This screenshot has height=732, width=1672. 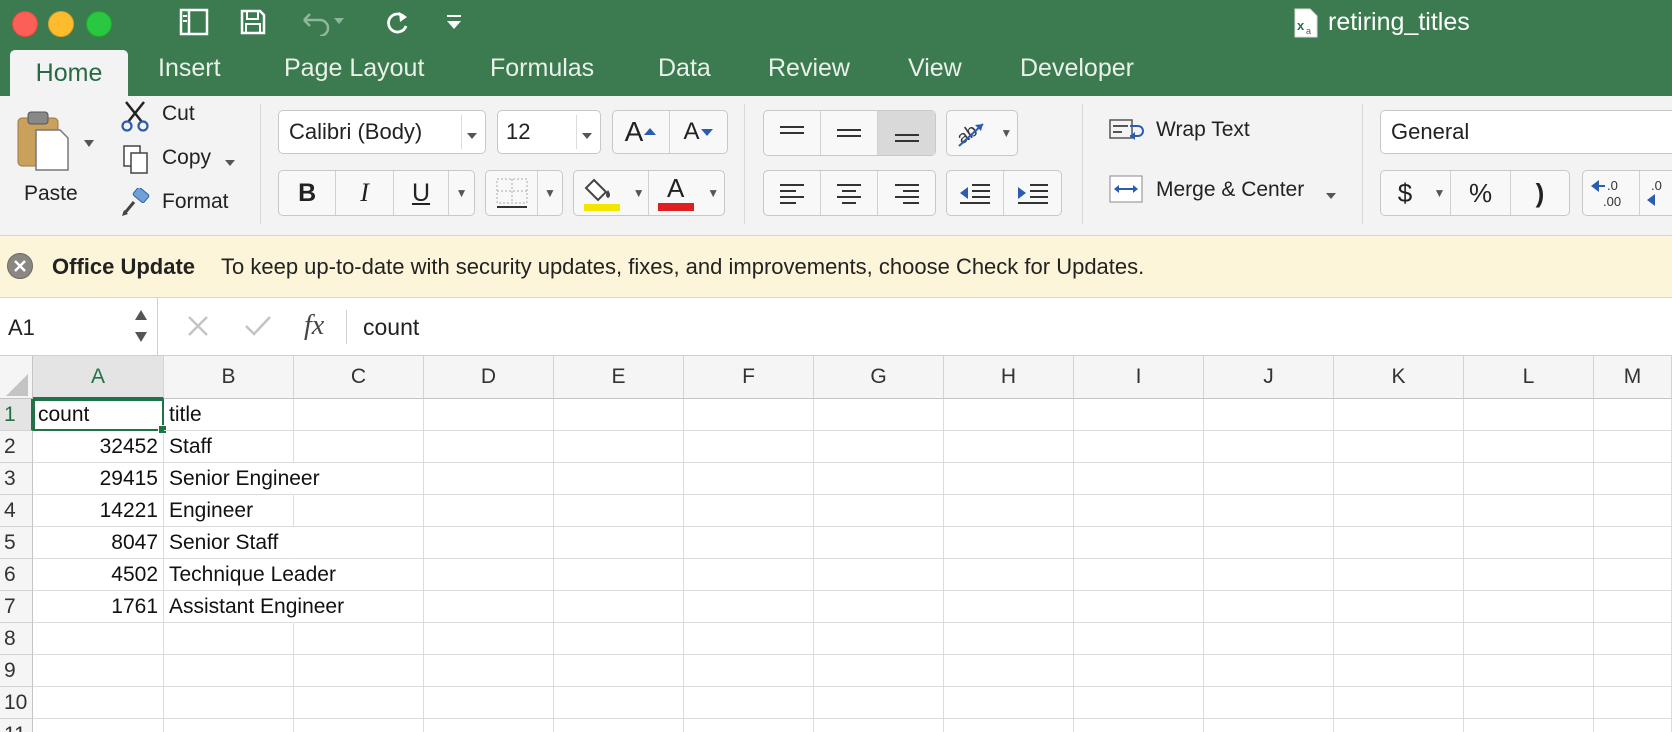 What do you see at coordinates (16, 725) in the screenshot?
I see `row-header-11: 11` at bounding box center [16, 725].